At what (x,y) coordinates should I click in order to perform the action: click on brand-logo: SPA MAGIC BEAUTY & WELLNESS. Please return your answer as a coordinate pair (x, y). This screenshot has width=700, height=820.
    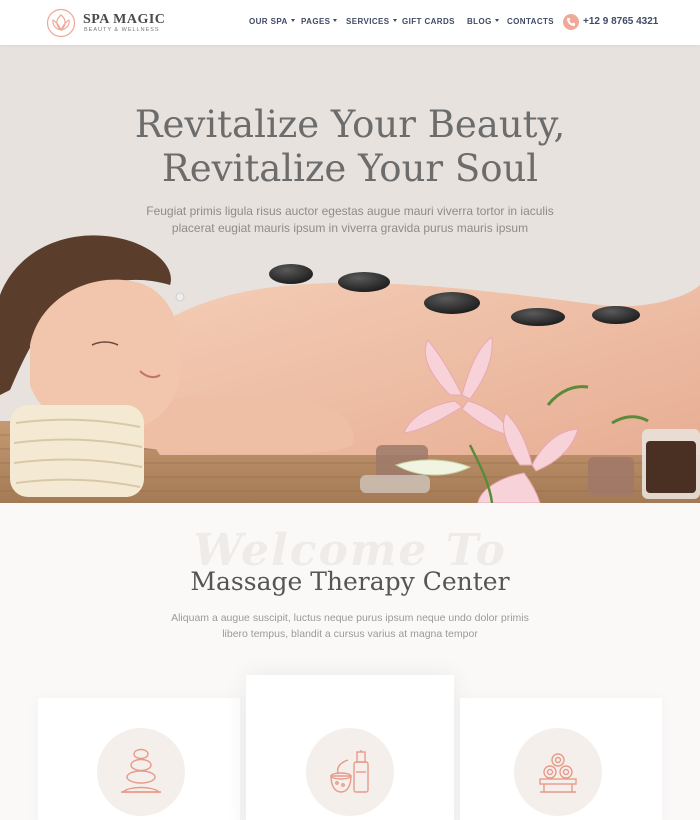
    Looking at the image, I should click on (105, 23).